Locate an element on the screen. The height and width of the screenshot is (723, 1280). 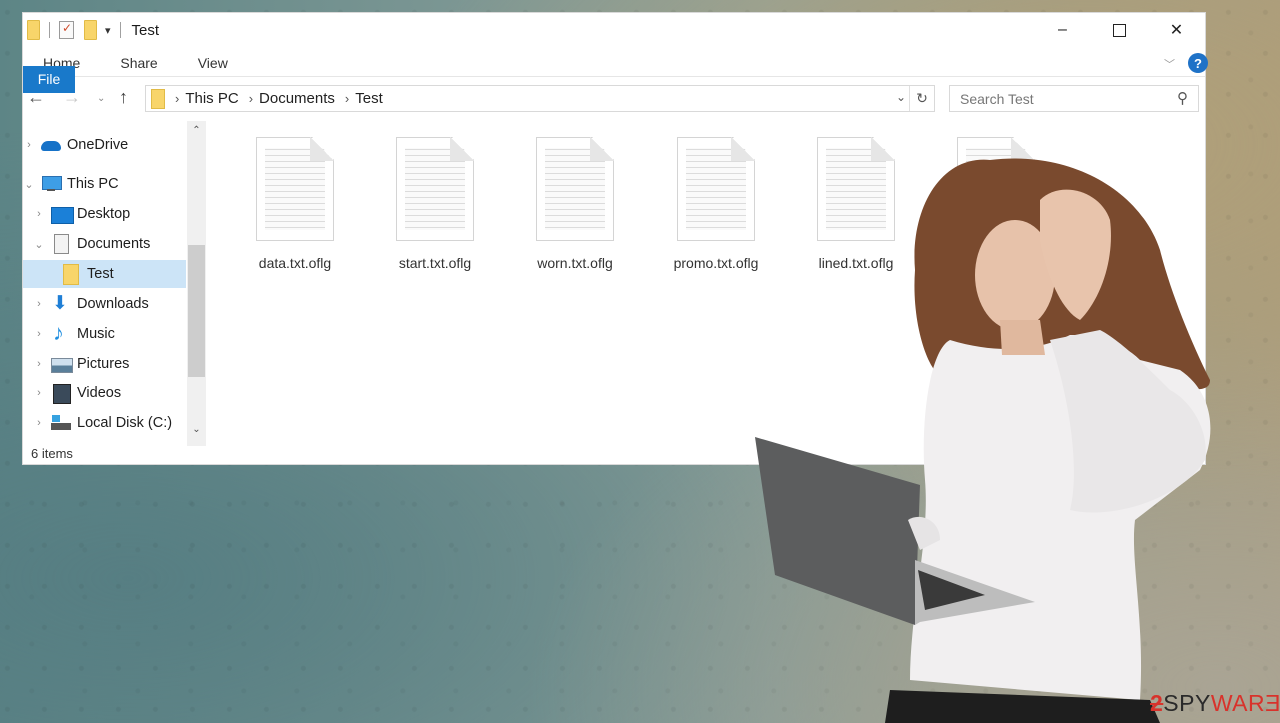
search-icon: ⚲ is located at coordinates (1182, 98).